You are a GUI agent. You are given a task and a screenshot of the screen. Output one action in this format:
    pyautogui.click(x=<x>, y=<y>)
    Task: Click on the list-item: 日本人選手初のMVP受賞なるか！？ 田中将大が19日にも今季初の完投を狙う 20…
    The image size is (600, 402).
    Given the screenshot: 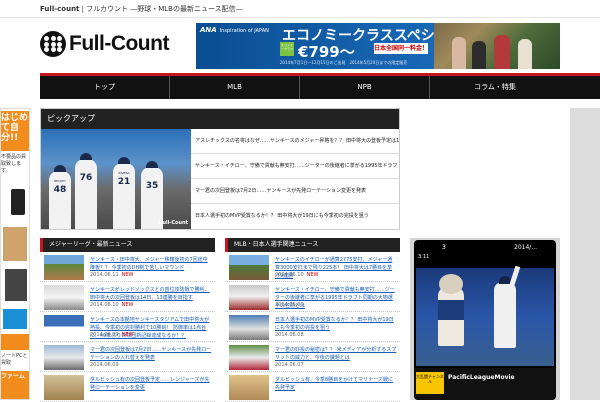 What is the action you would take?
    pyautogui.click(x=312, y=327)
    